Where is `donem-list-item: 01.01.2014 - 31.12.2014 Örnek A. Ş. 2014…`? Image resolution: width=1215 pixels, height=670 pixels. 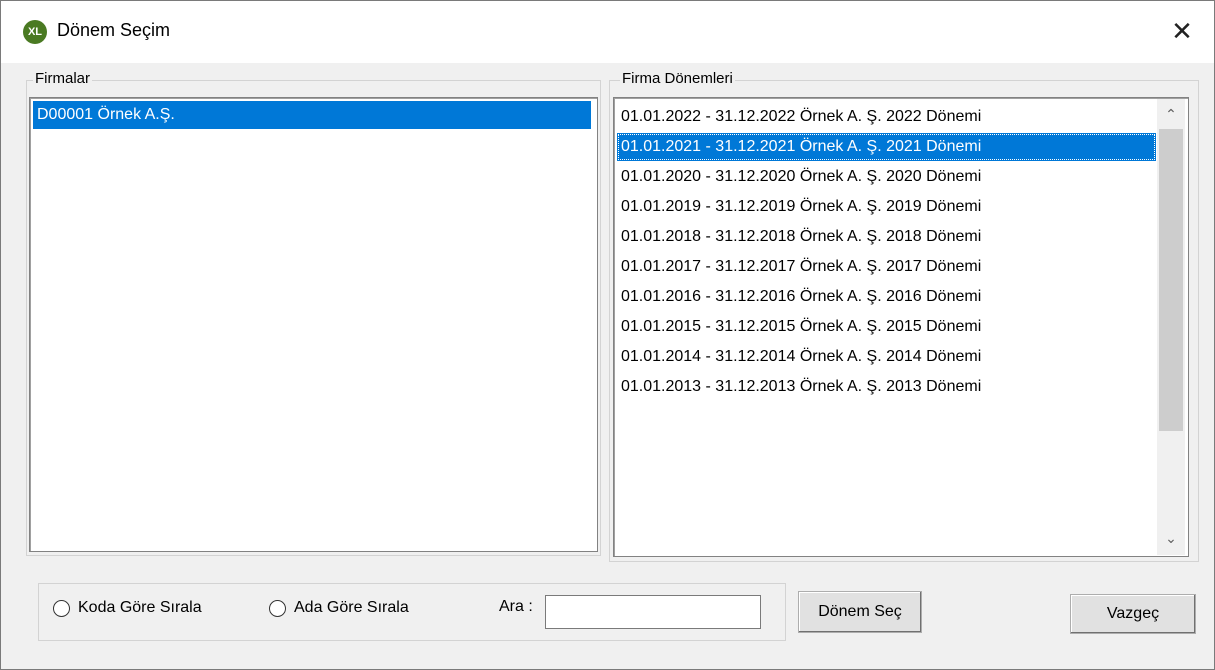 donem-list-item: 01.01.2014 - 31.12.2014 Örnek A. Ş. 2014… is located at coordinates (886, 357).